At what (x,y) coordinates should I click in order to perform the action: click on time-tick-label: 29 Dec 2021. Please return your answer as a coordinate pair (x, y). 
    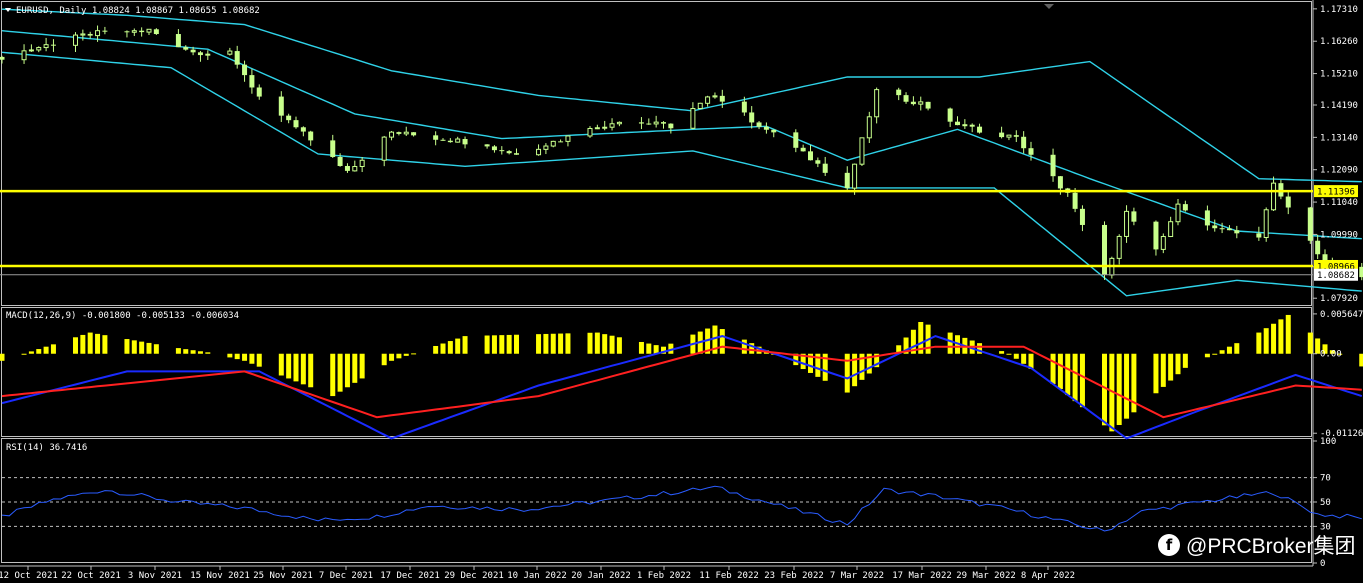
    Looking at the image, I should click on (474, 576).